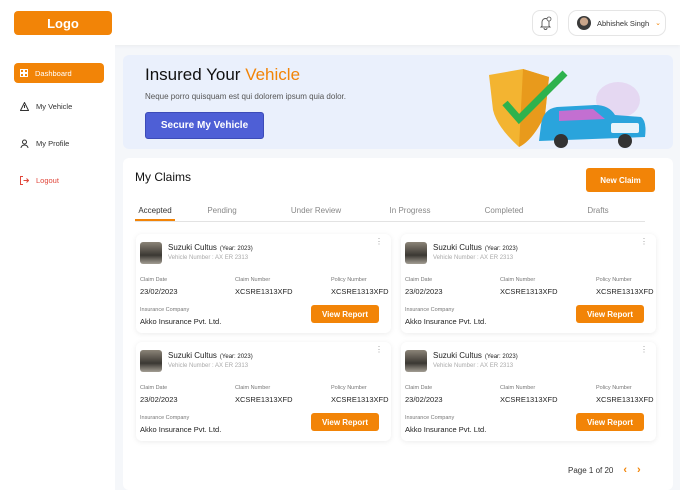 This screenshot has height=490, width=680. Describe the element at coordinates (223, 74) in the screenshot. I see `banner-title: Insured Your Vehicle` at that location.